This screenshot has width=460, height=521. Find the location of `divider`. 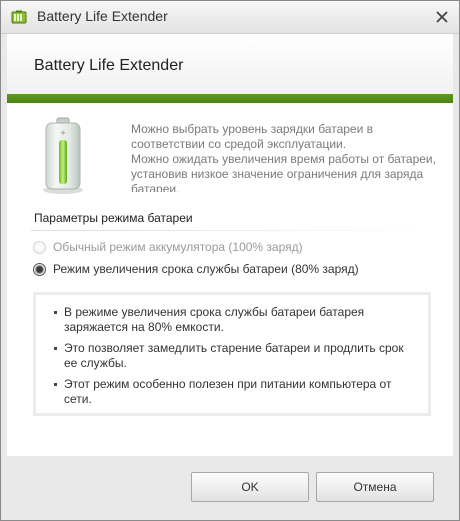

divider is located at coordinates (231, 230).